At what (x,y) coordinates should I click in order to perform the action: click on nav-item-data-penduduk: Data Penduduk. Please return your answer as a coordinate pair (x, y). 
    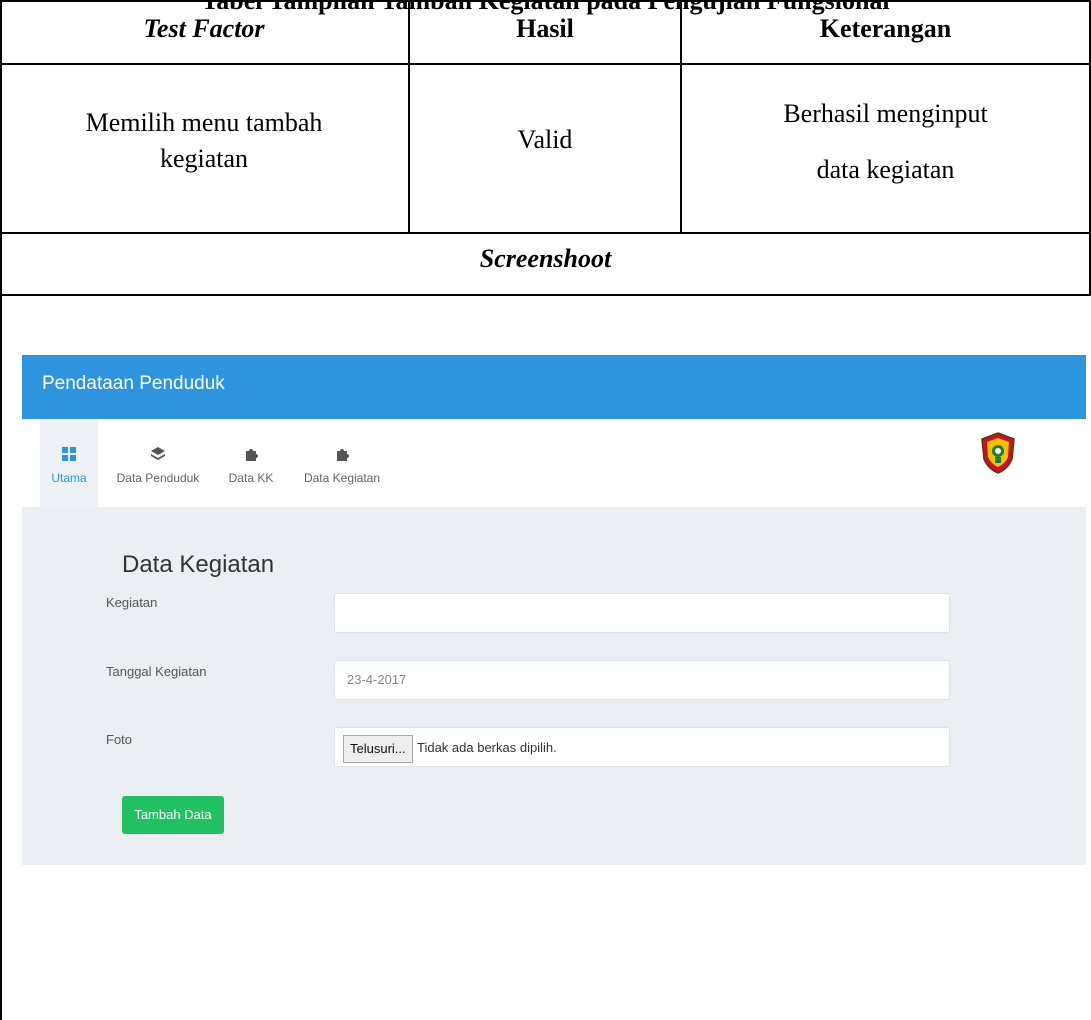
    Looking at the image, I should click on (158, 463).